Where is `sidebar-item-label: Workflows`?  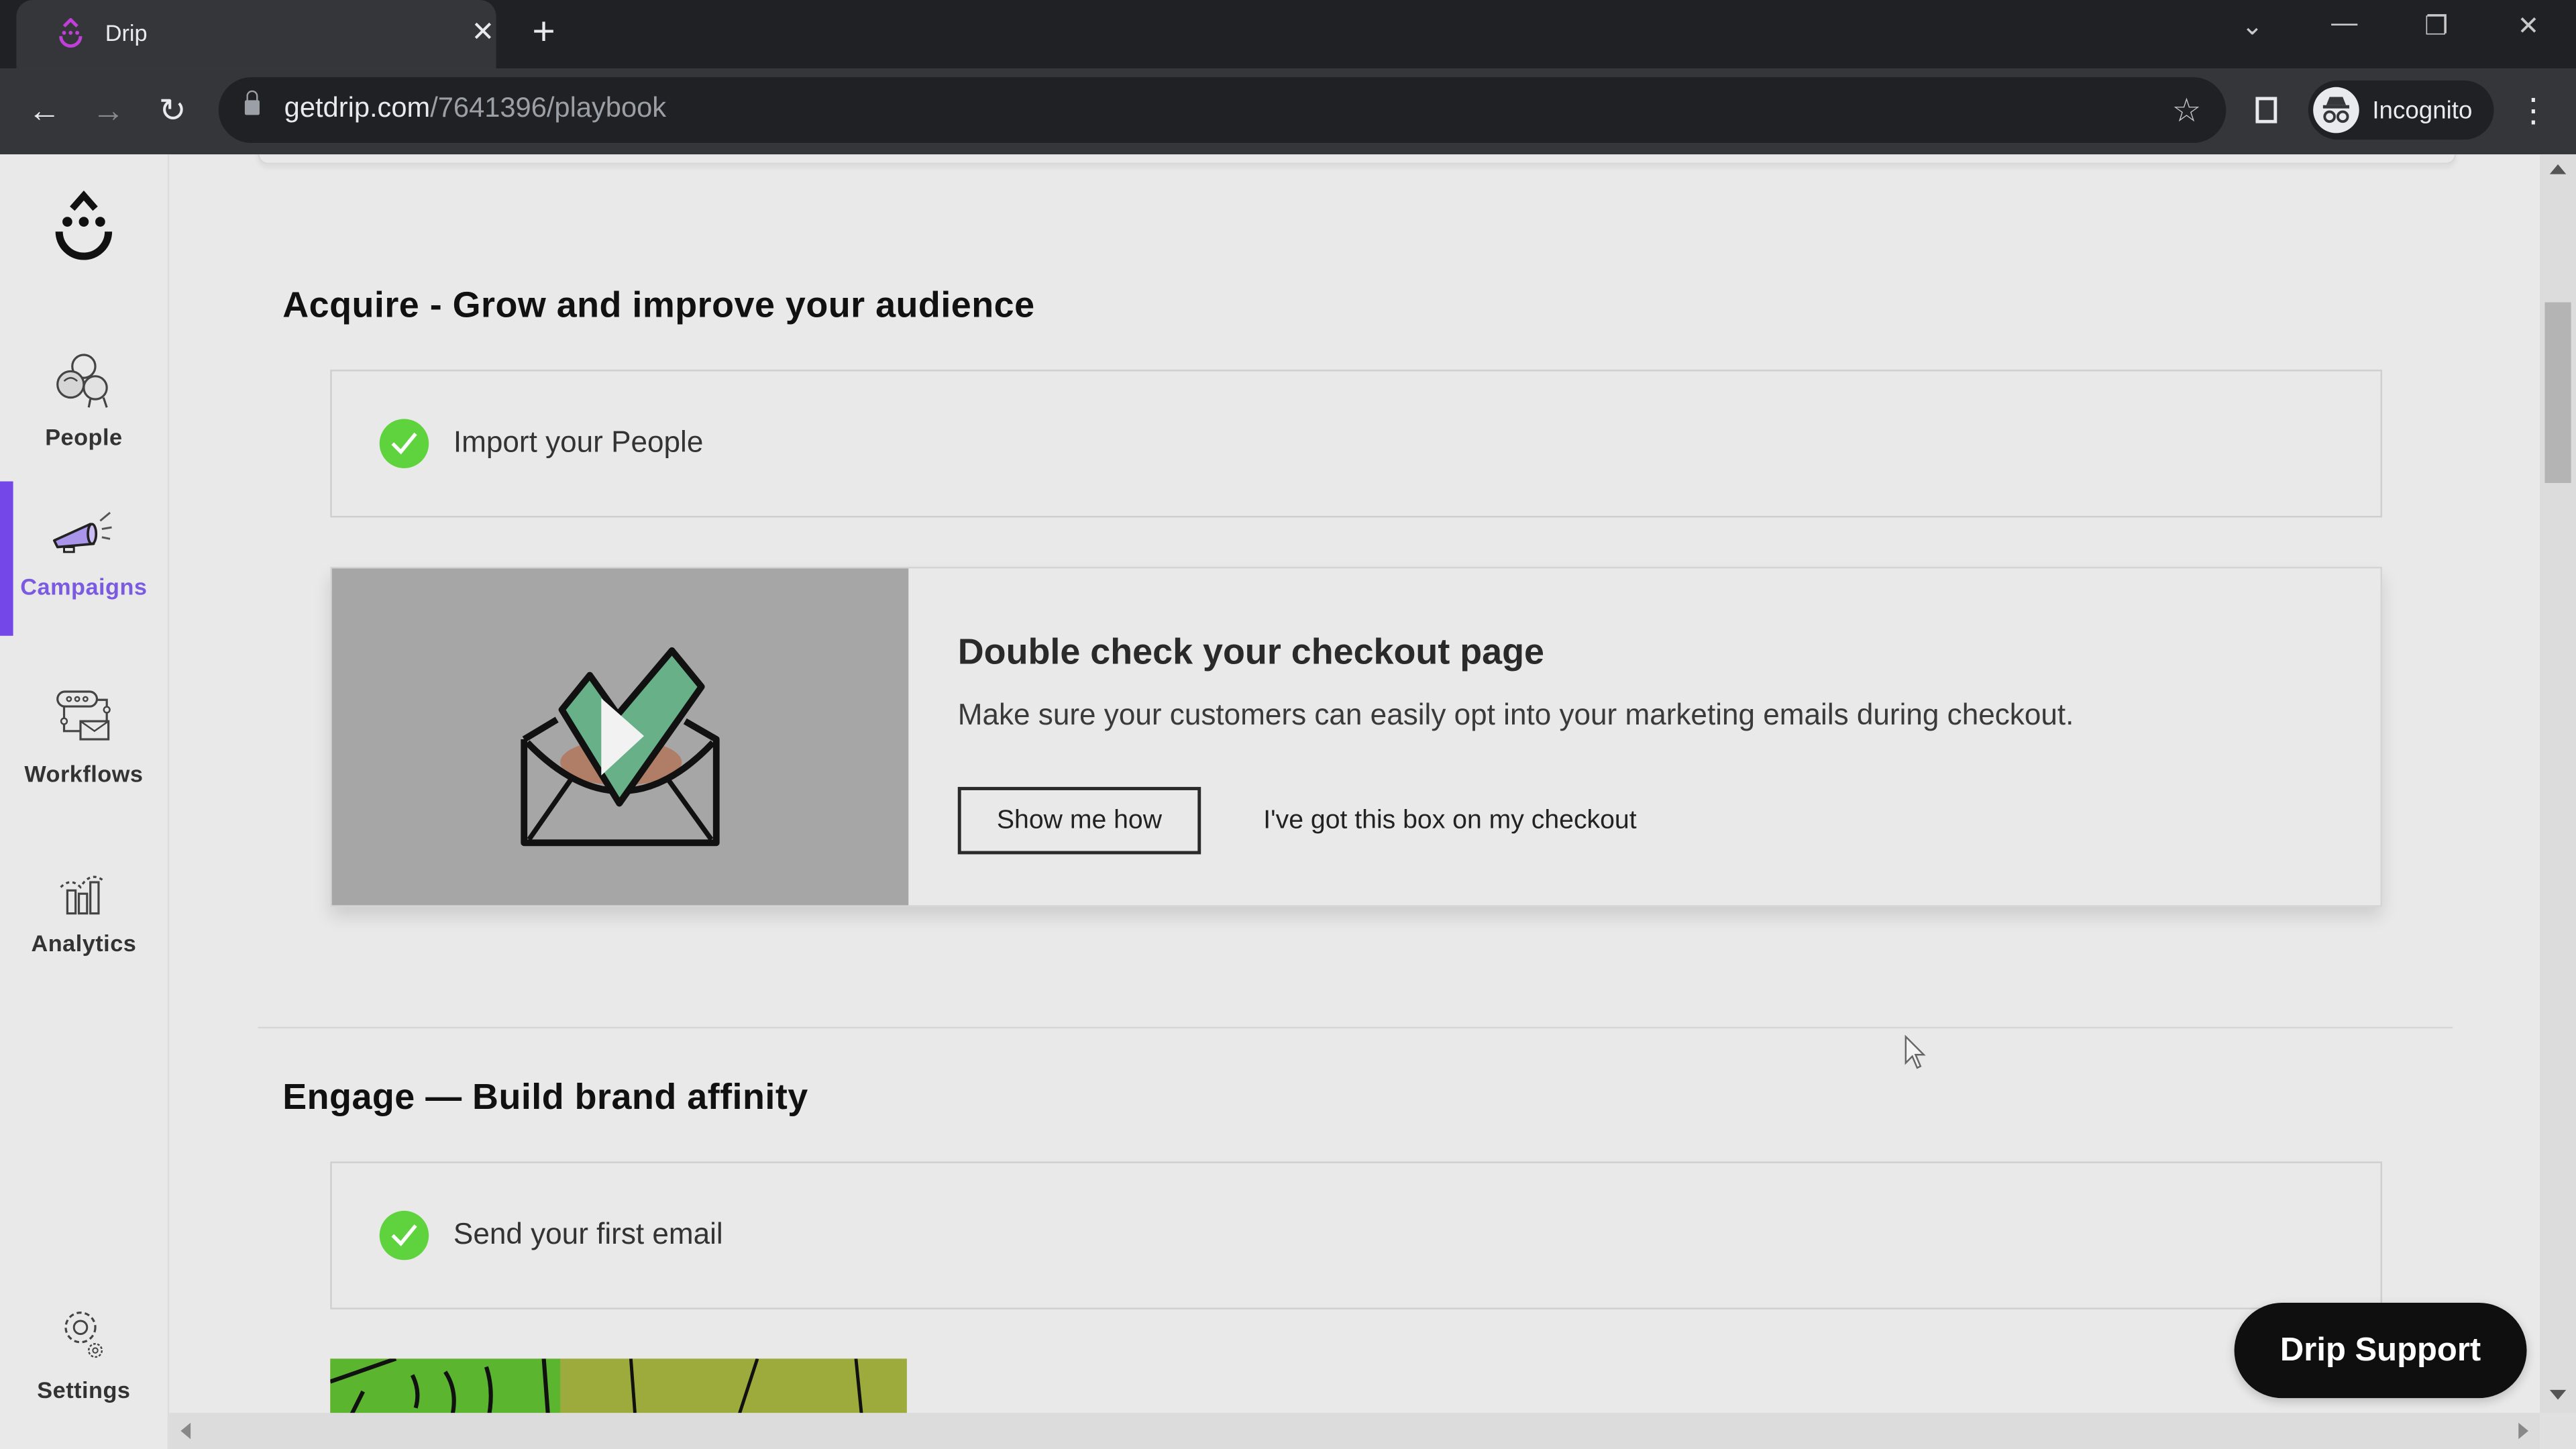 sidebar-item-label: Workflows is located at coordinates (84, 774).